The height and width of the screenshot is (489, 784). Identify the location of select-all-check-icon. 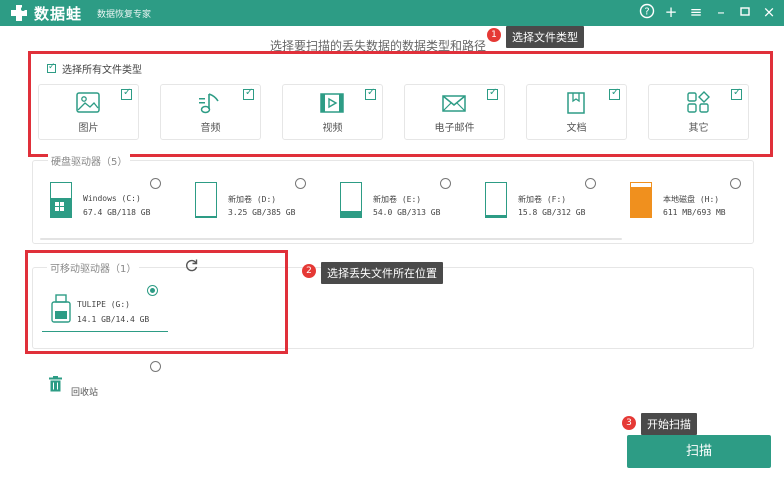
(51, 67).